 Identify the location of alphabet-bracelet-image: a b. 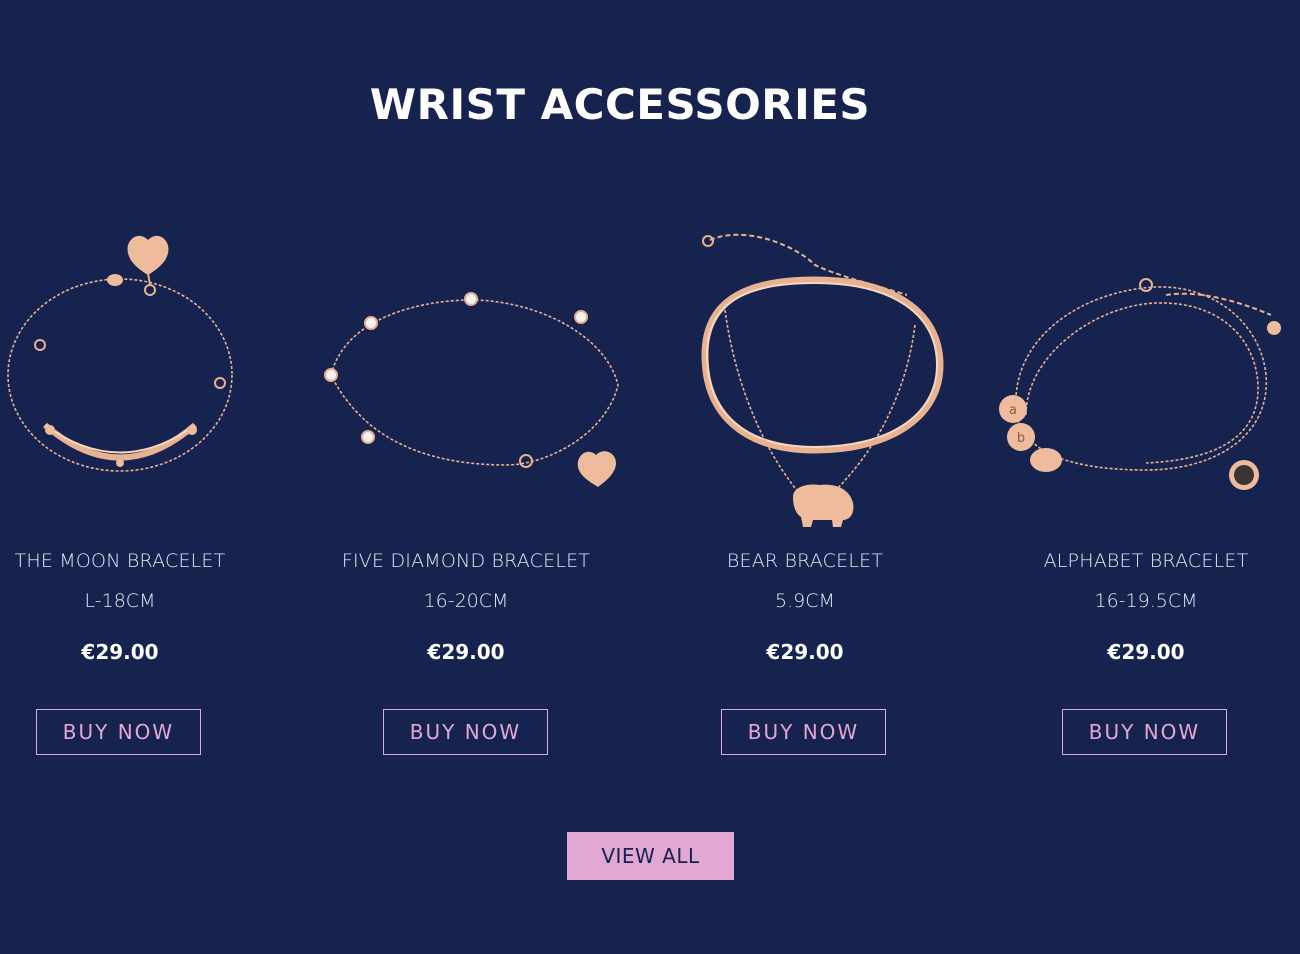
(1143, 375).